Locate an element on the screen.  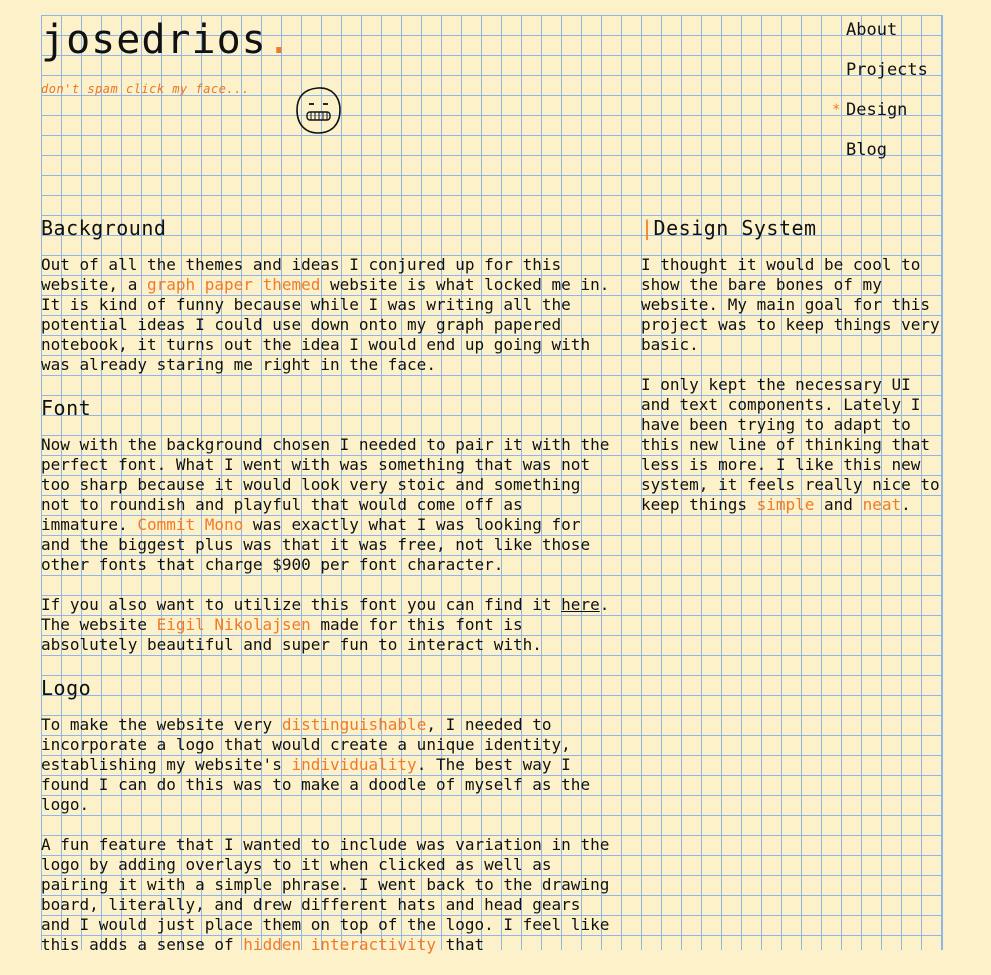
nav-item-design: * Design is located at coordinates (880, 118).